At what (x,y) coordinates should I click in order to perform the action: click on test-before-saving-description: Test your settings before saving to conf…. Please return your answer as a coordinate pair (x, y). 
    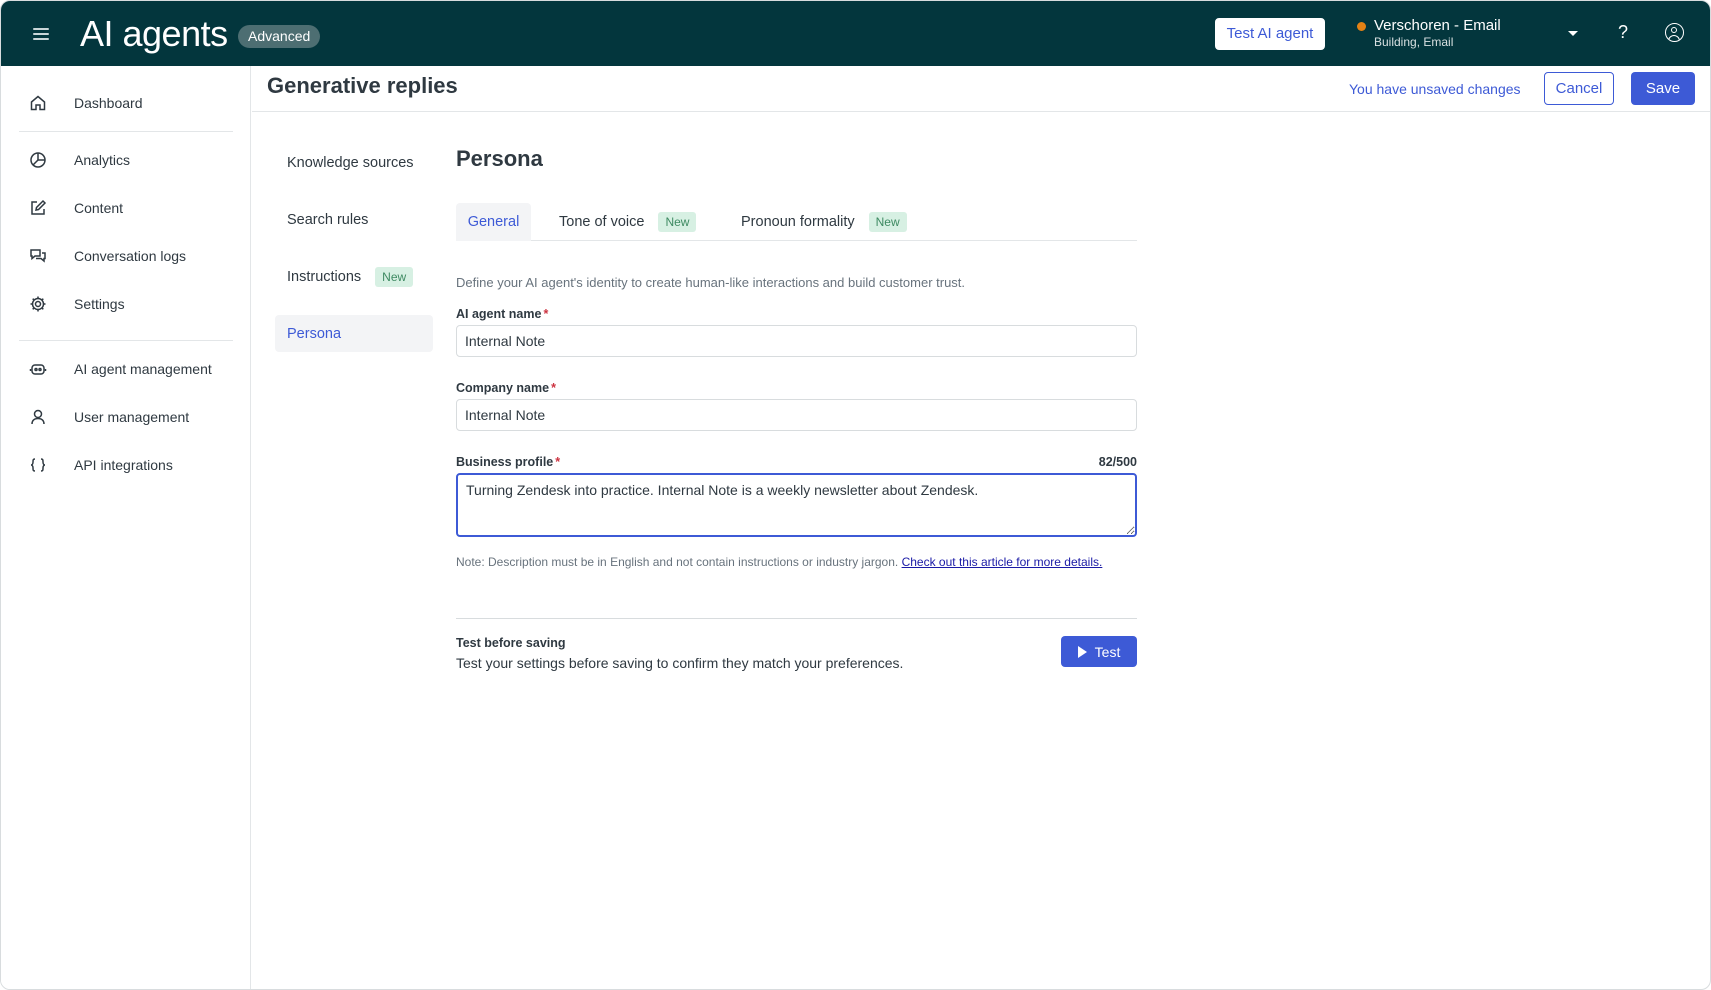
    Looking at the image, I should click on (680, 663).